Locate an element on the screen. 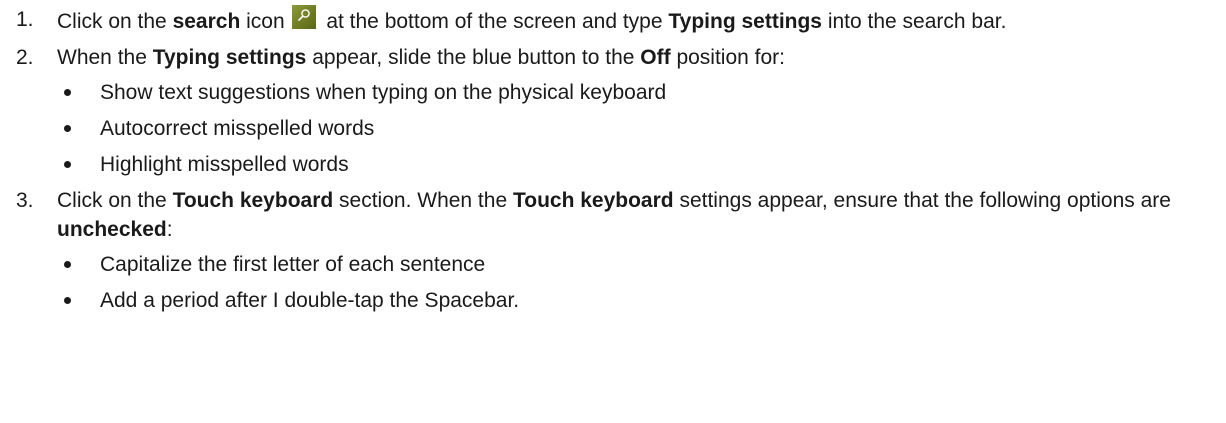  text-run: When the is located at coordinates (105, 57).